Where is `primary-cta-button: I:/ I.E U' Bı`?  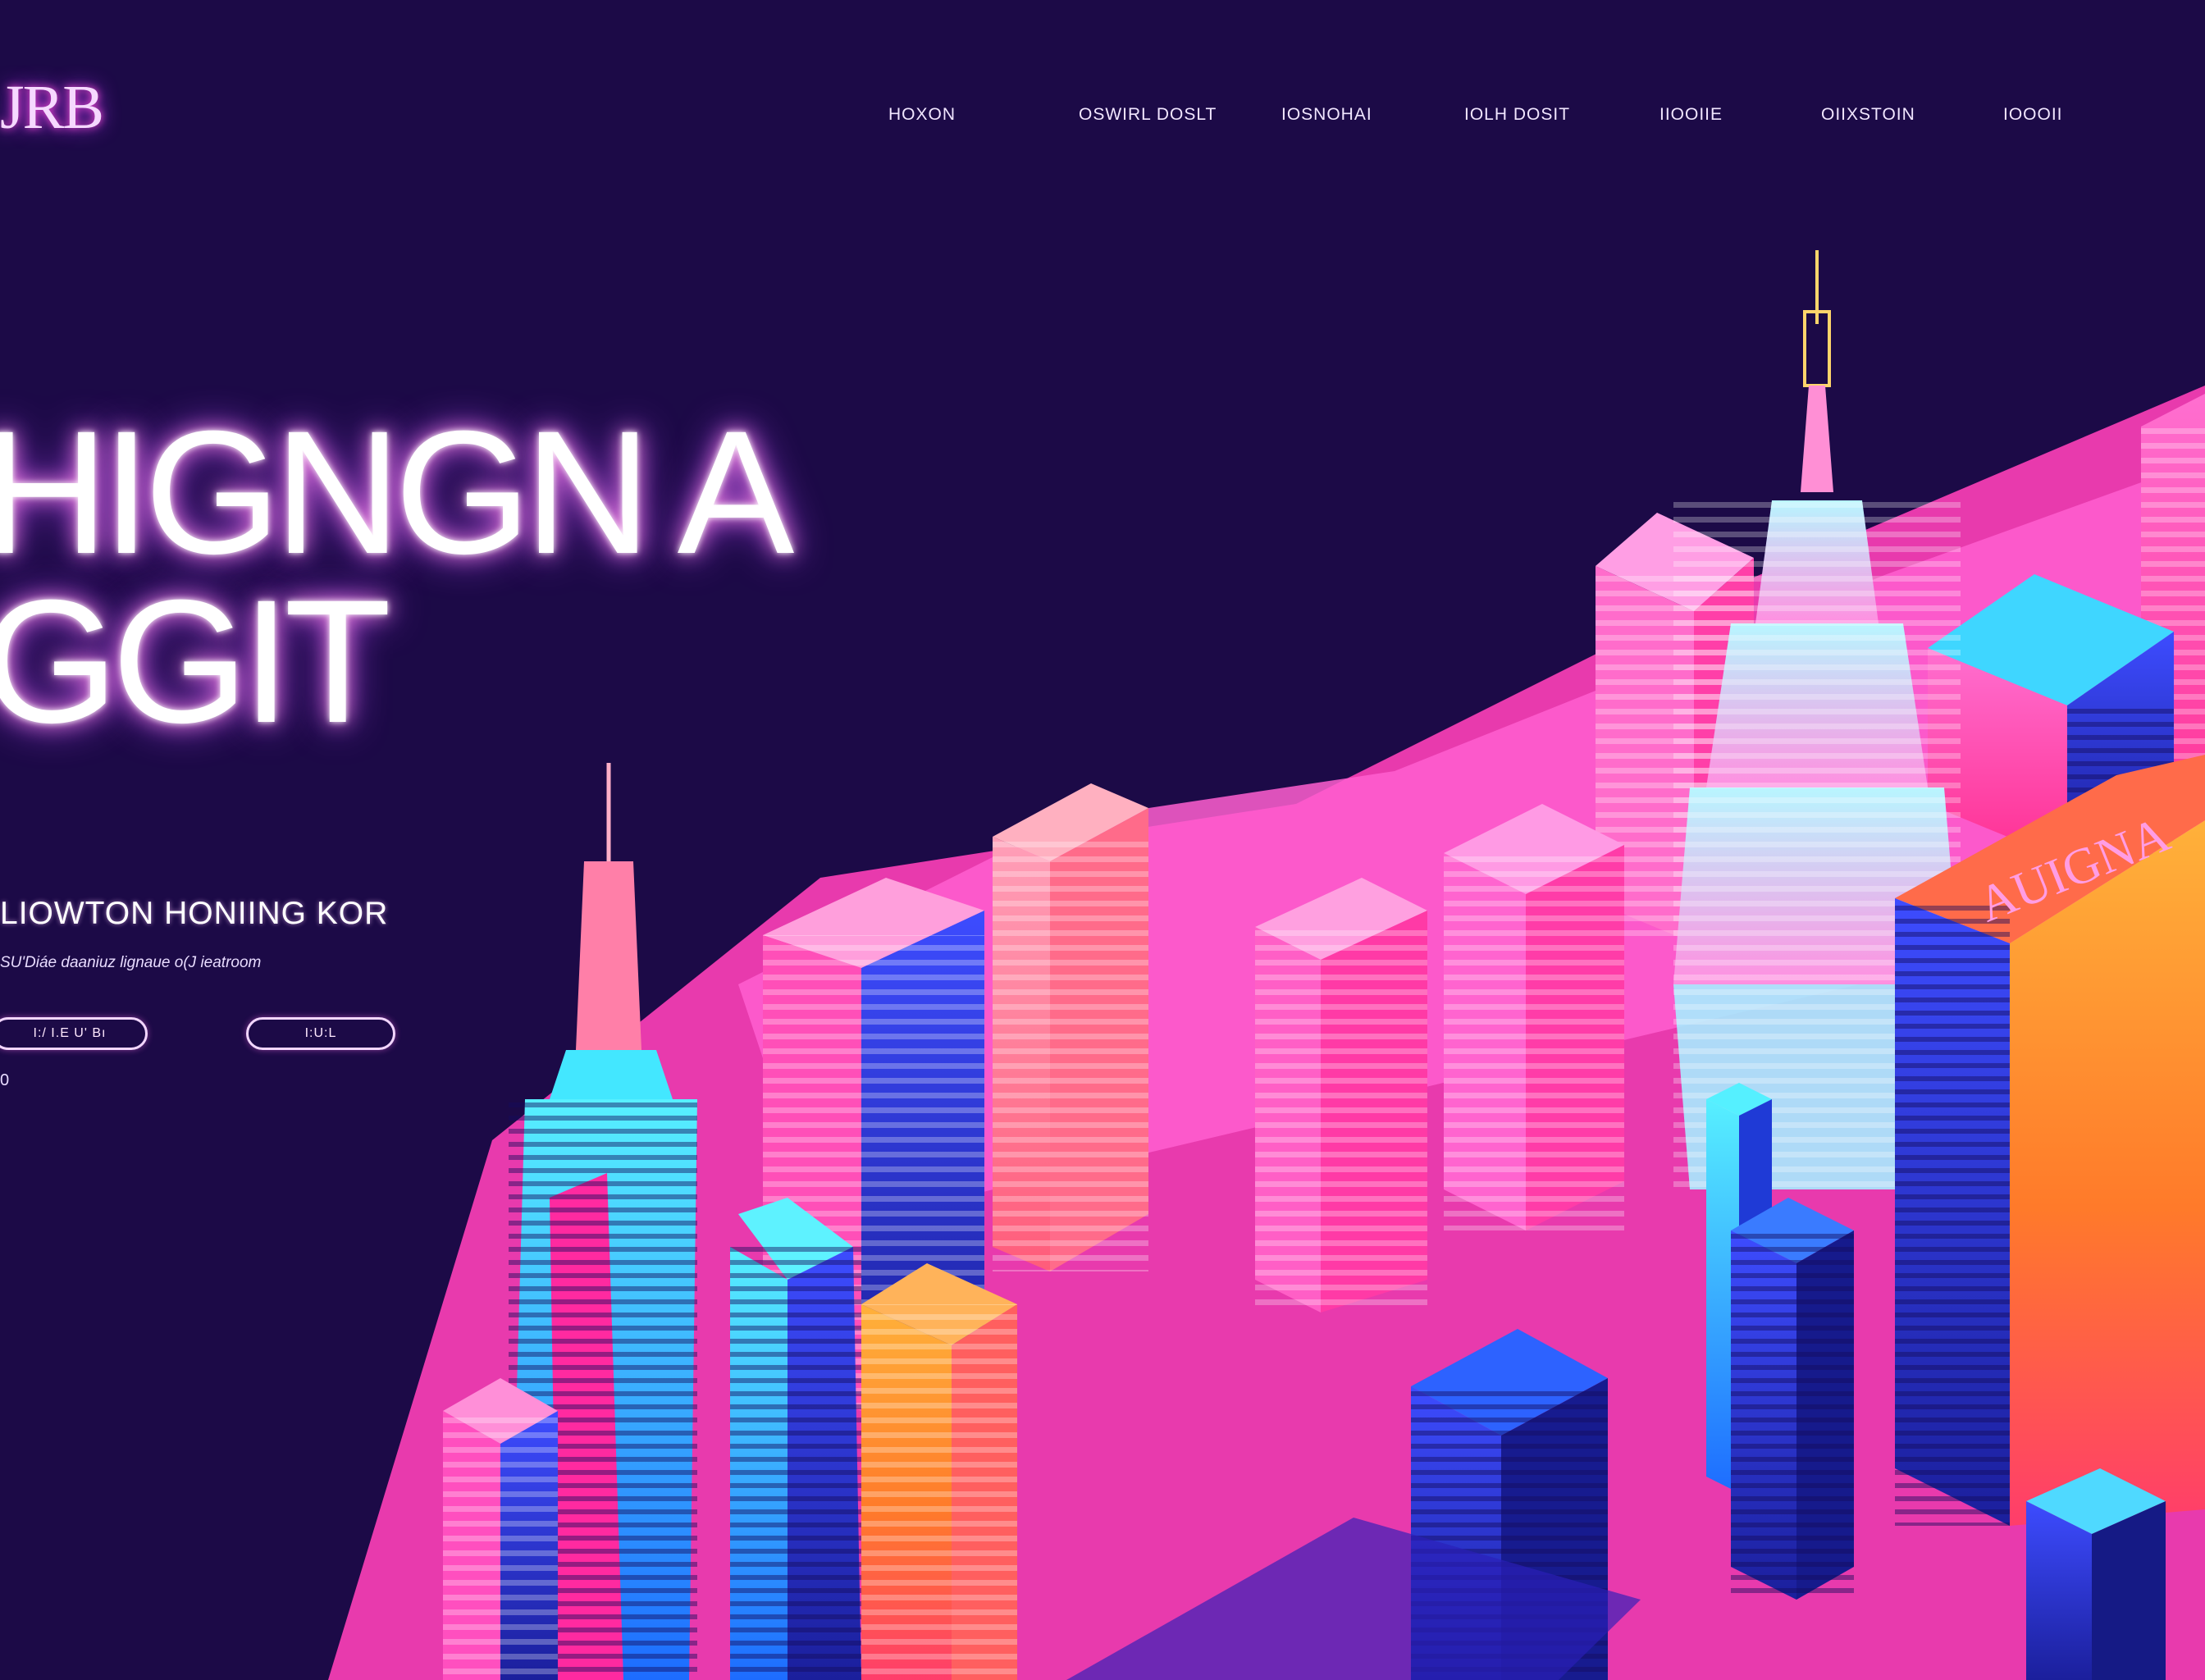 primary-cta-button: I:/ I.E U' Bı is located at coordinates (74, 1033).